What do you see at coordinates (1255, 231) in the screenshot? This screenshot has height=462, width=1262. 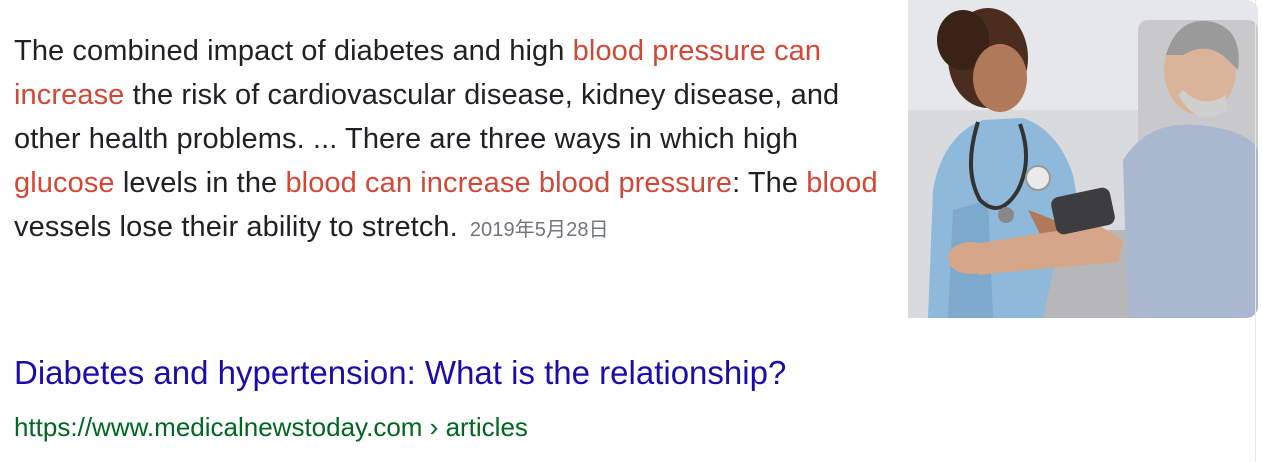 I see `card-border` at bounding box center [1255, 231].